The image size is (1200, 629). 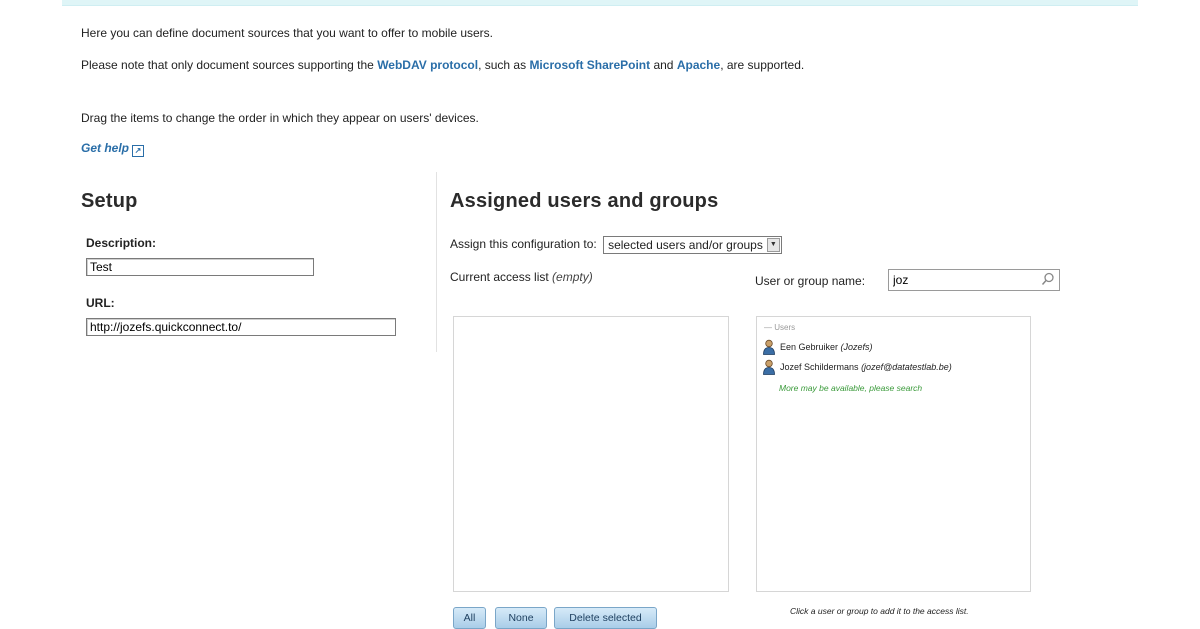 I want to click on result-user-name: Een Gebruiker, so click(x=809, y=347).